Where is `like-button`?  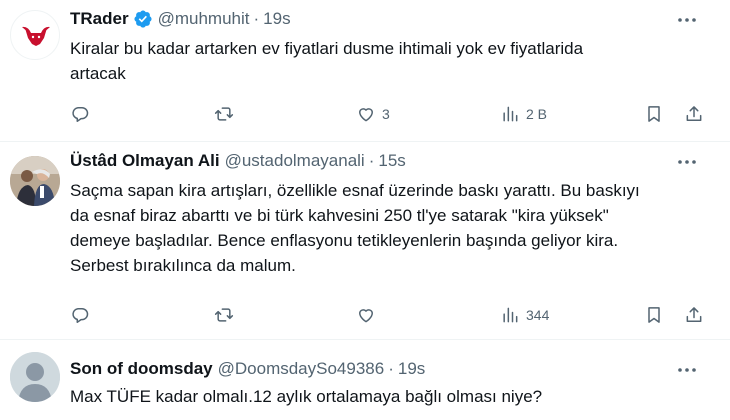
like-button is located at coordinates (366, 315).